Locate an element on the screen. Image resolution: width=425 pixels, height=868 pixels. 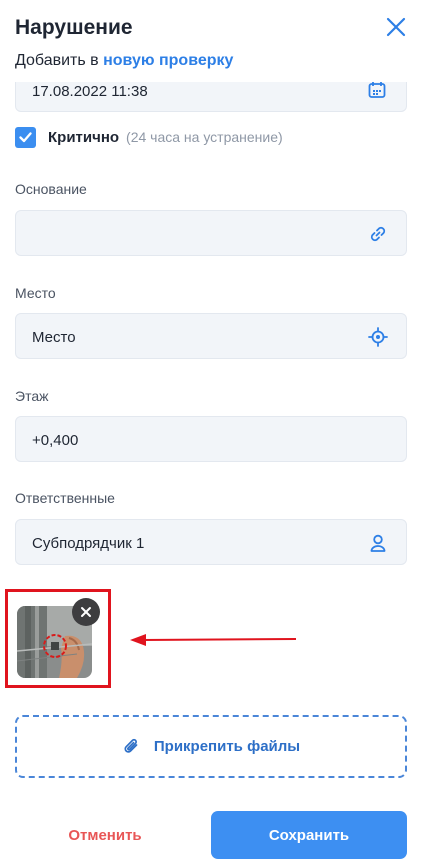
responsible-label: Ответственные is located at coordinates (65, 498).